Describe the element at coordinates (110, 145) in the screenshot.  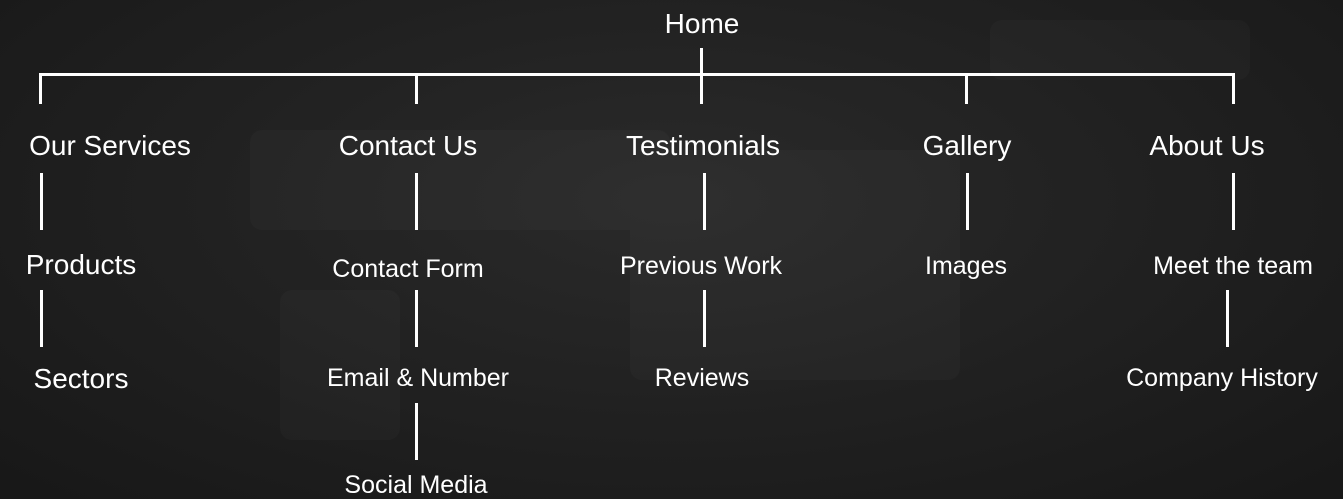
I see `node-our-services: Our Services` at that location.